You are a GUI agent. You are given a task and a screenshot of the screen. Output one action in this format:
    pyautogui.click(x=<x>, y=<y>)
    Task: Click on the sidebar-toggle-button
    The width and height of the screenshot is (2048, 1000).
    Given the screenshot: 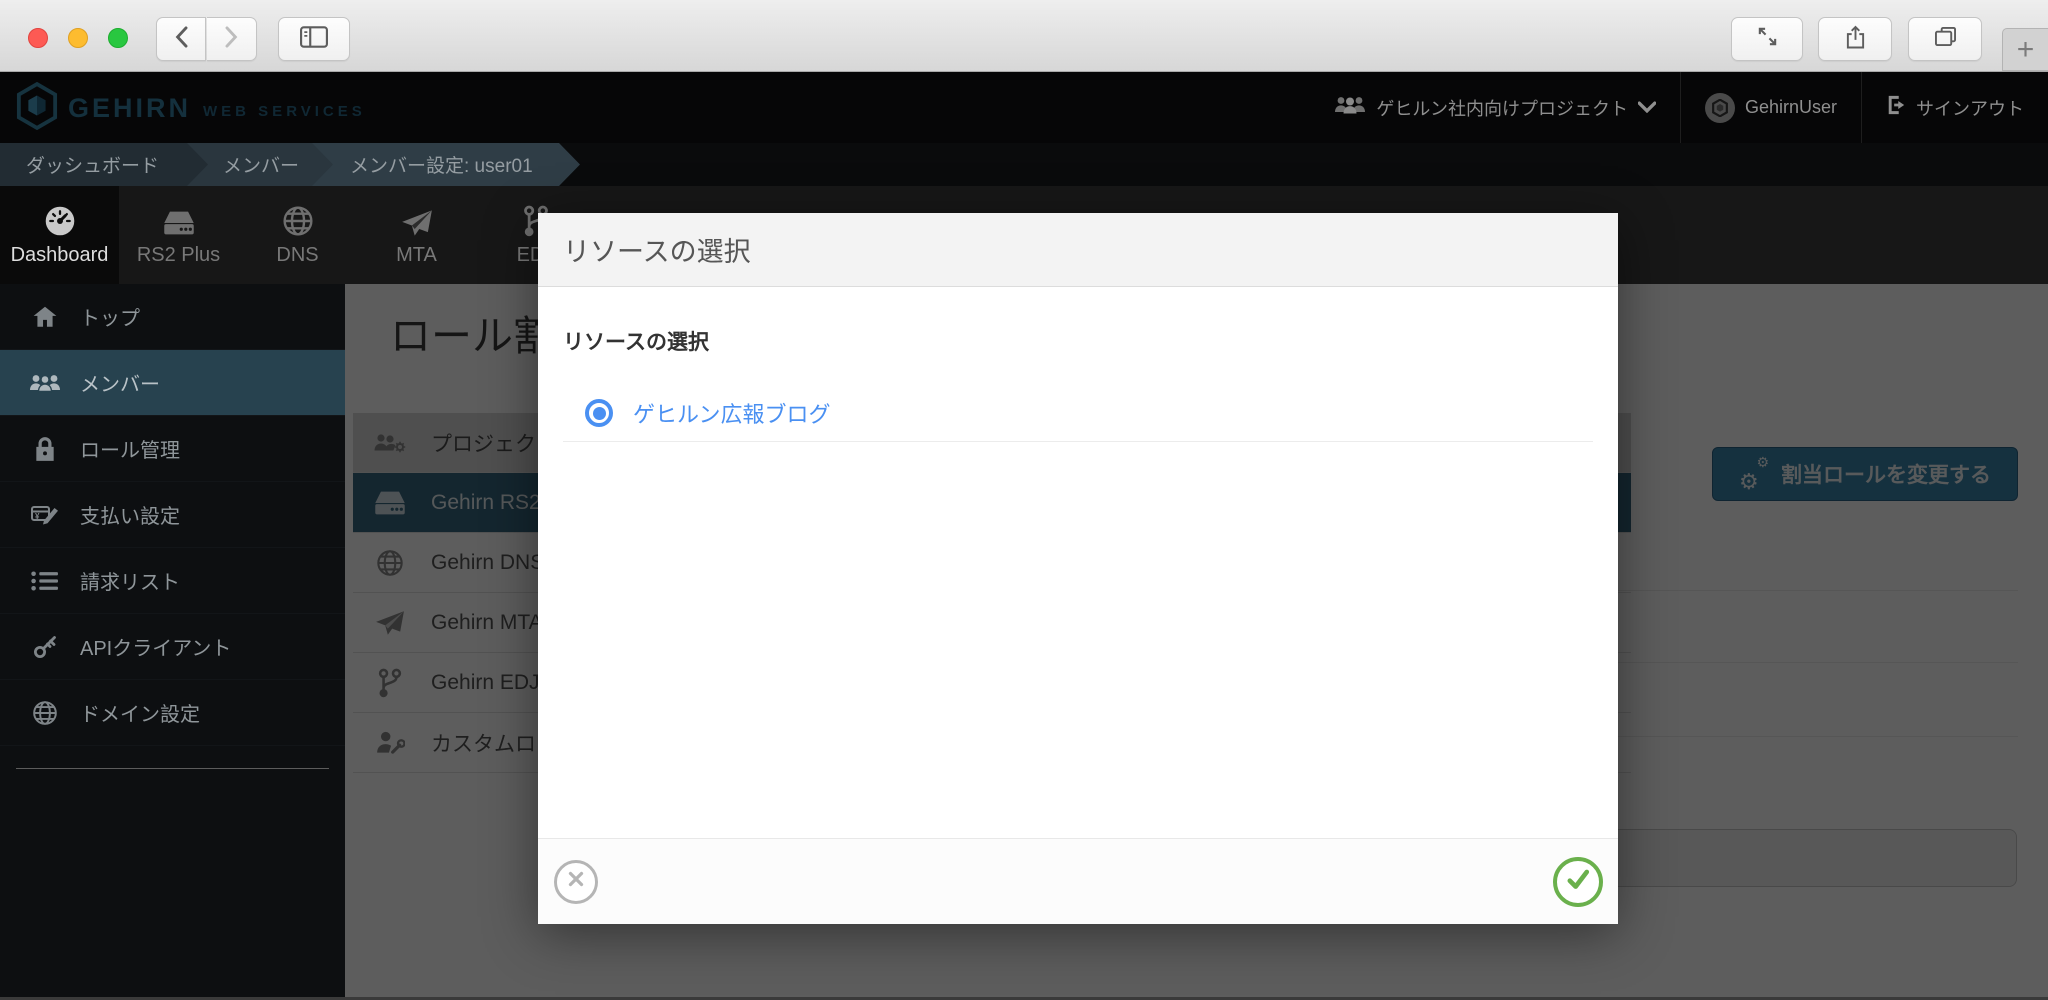 What is the action you would take?
    pyautogui.click(x=314, y=39)
    